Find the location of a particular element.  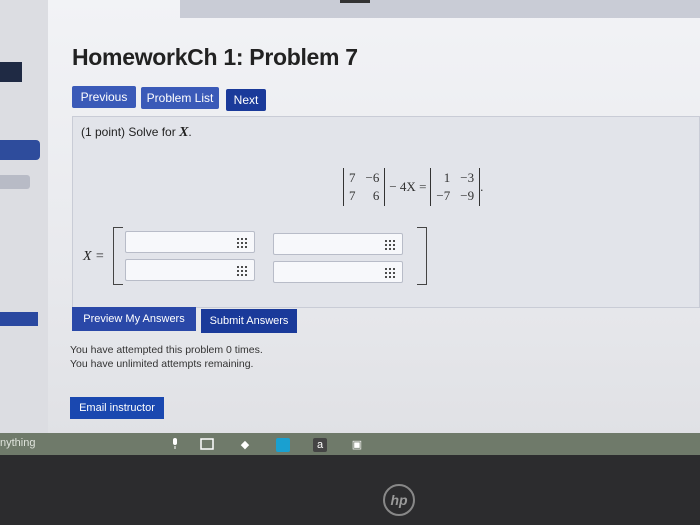

task-view-icon is located at coordinates (207, 445).